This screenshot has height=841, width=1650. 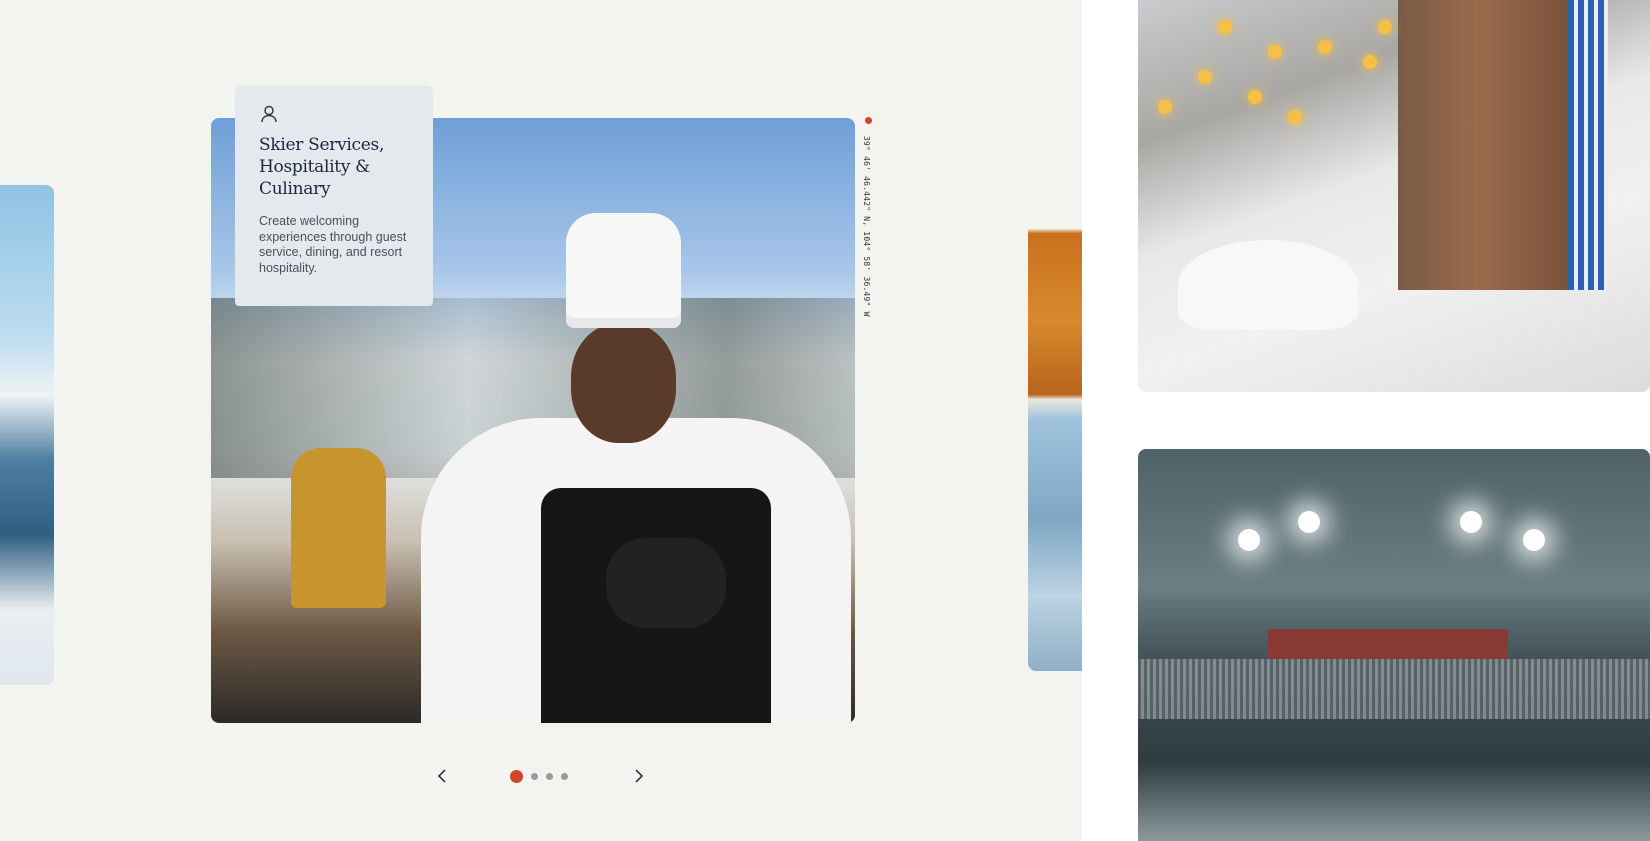 What do you see at coordinates (868, 120) in the screenshot?
I see `location-dot` at bounding box center [868, 120].